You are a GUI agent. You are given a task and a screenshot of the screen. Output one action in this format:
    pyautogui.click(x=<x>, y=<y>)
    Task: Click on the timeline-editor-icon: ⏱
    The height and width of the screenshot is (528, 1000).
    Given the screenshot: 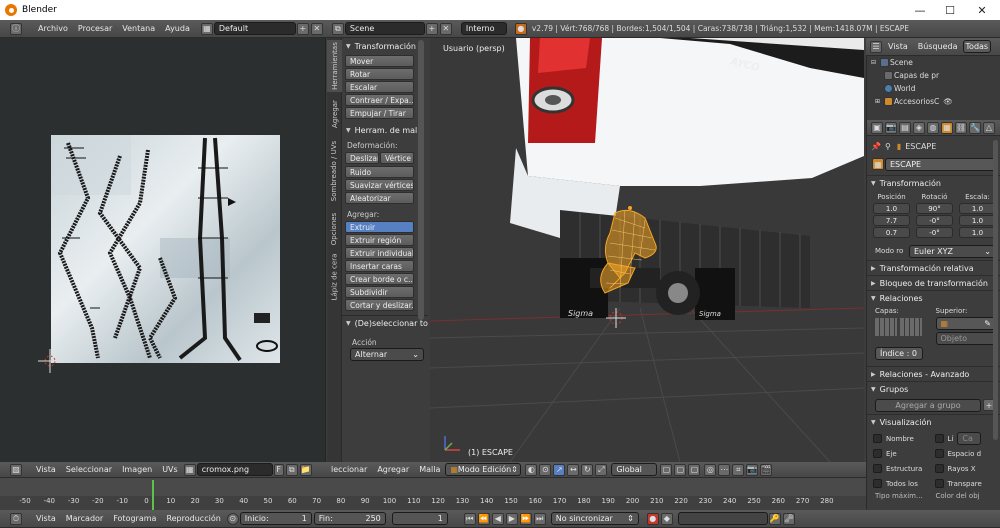 What is the action you would take?
    pyautogui.click(x=16, y=518)
    